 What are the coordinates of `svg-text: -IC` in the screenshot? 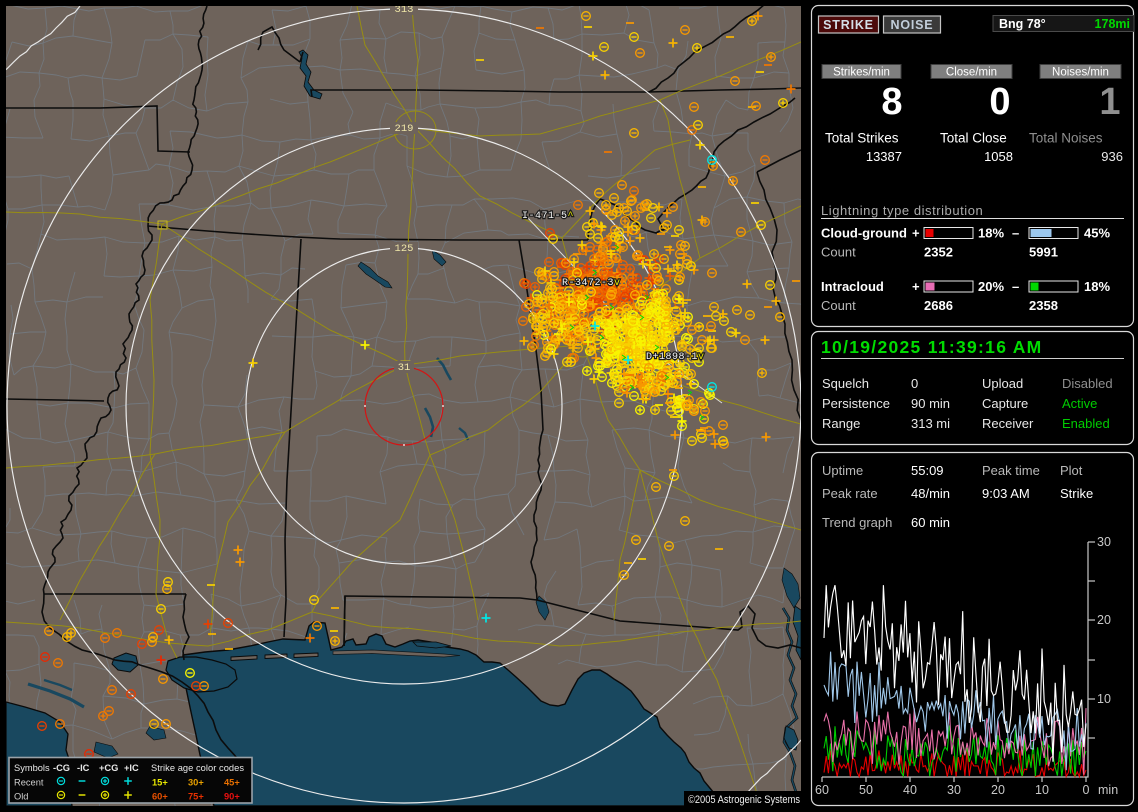 It's located at (83, 768).